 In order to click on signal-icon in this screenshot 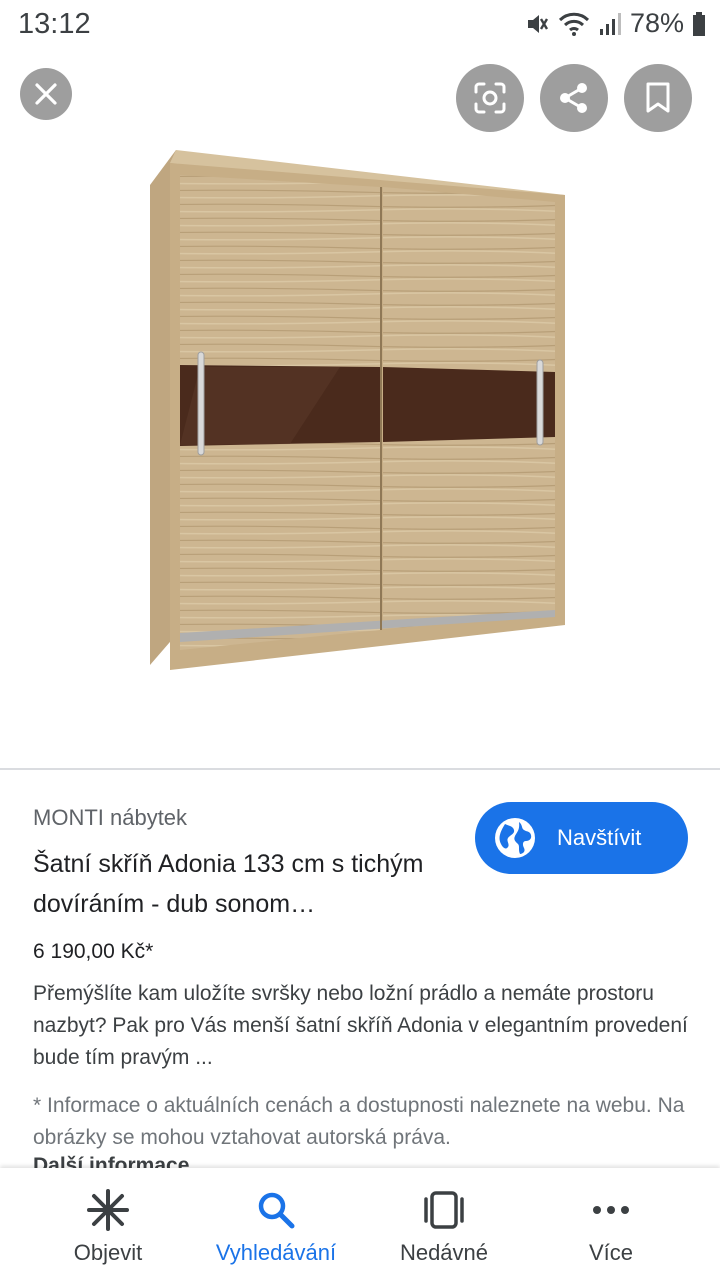, I will do `click(610, 24)`.